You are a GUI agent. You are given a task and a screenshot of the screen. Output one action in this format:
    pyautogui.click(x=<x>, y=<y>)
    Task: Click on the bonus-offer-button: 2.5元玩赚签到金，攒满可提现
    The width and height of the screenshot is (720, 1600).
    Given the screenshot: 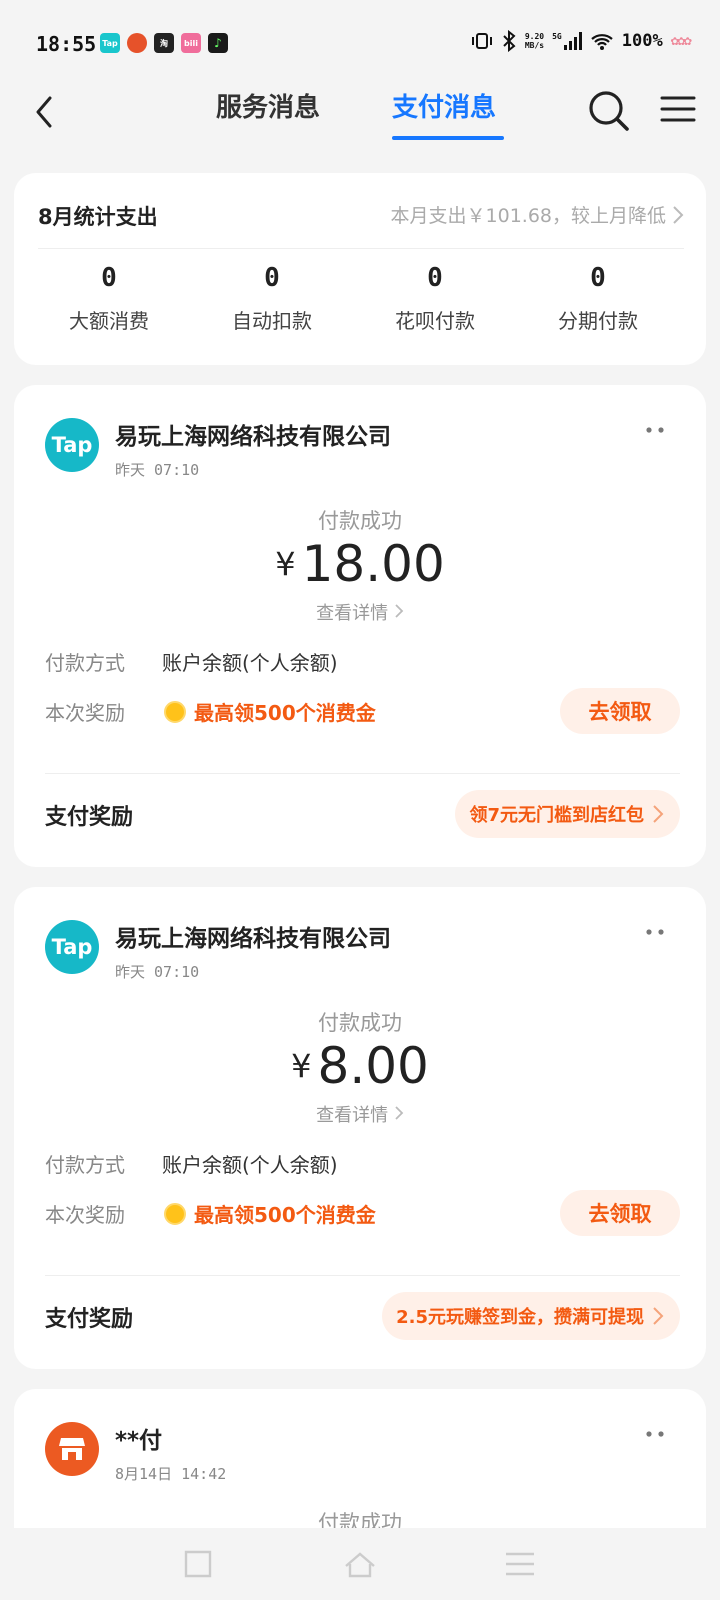 What is the action you would take?
    pyautogui.click(x=531, y=1316)
    